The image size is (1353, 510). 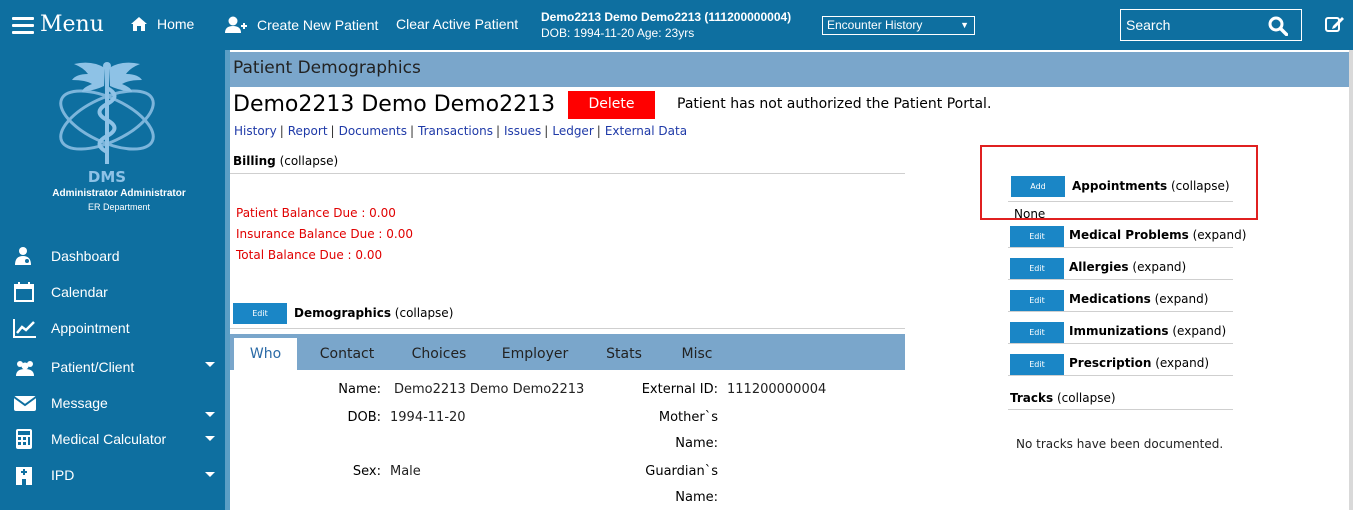 I want to click on home-label: Home, so click(x=176, y=24).